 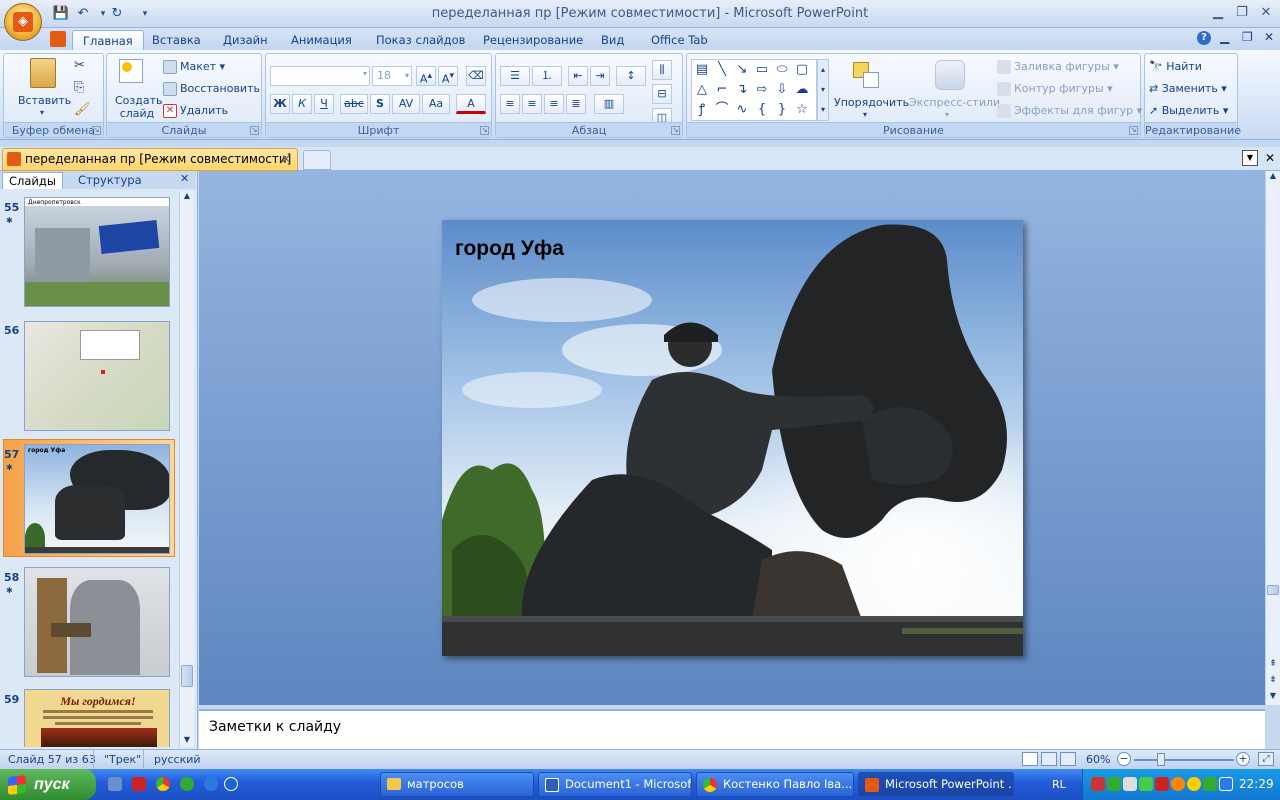 I want to click on paste-icon, so click(x=43, y=73).